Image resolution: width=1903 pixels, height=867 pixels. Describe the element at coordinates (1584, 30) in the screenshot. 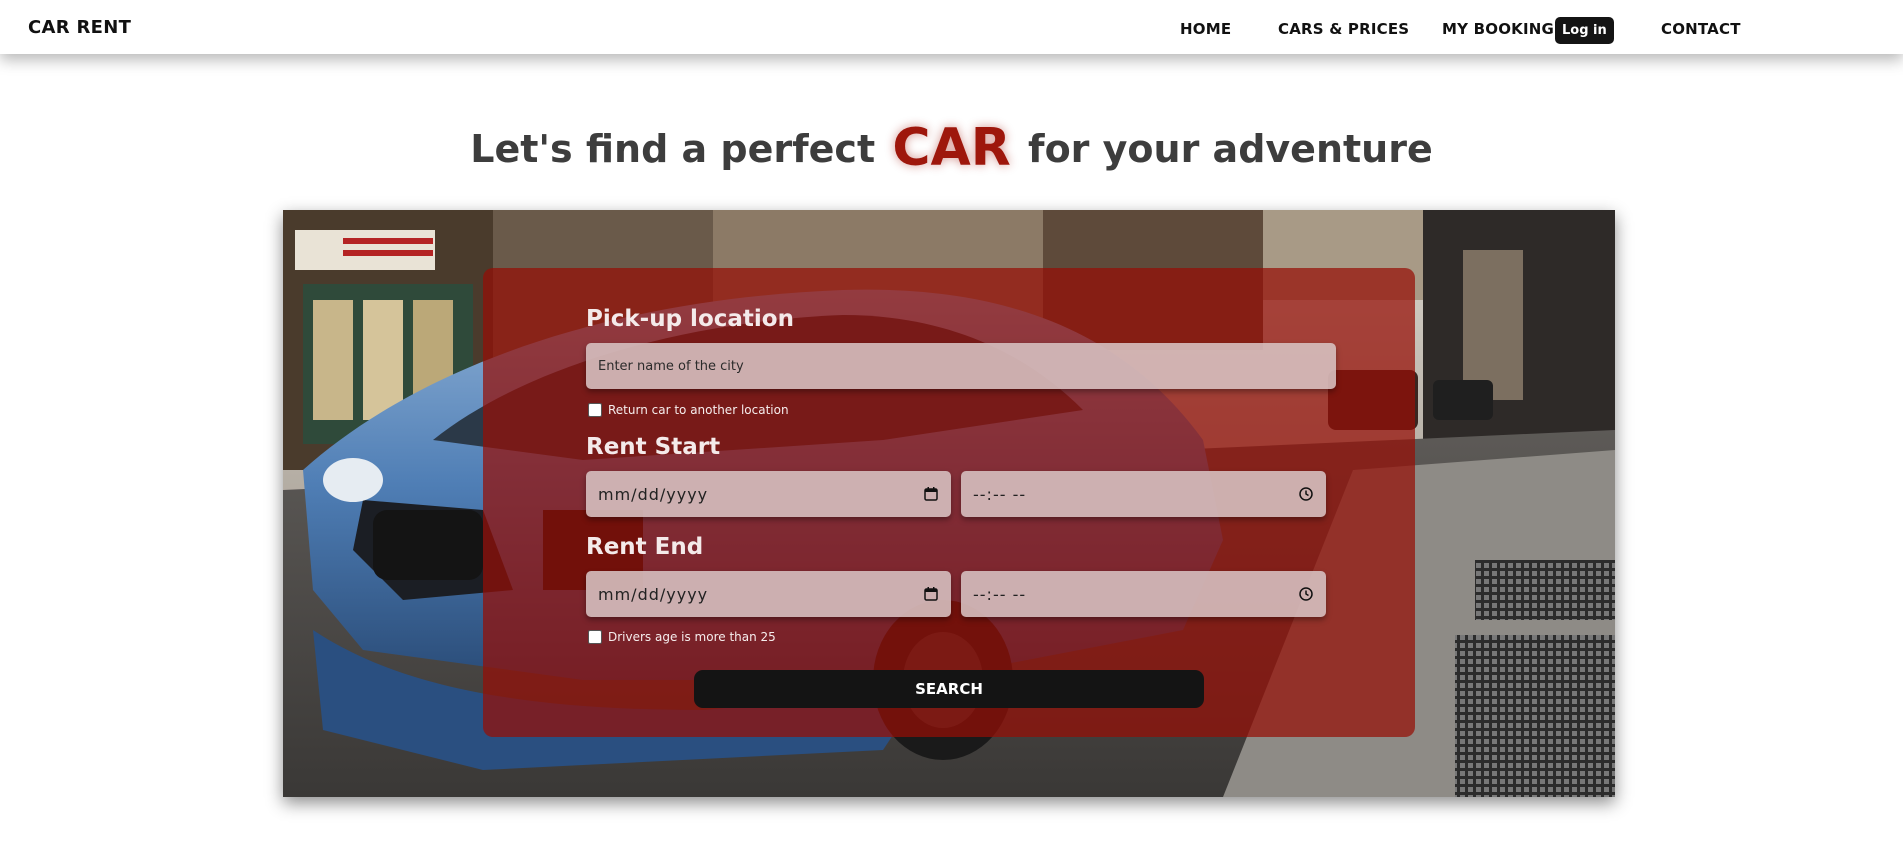

I see `login-button: Log in` at that location.